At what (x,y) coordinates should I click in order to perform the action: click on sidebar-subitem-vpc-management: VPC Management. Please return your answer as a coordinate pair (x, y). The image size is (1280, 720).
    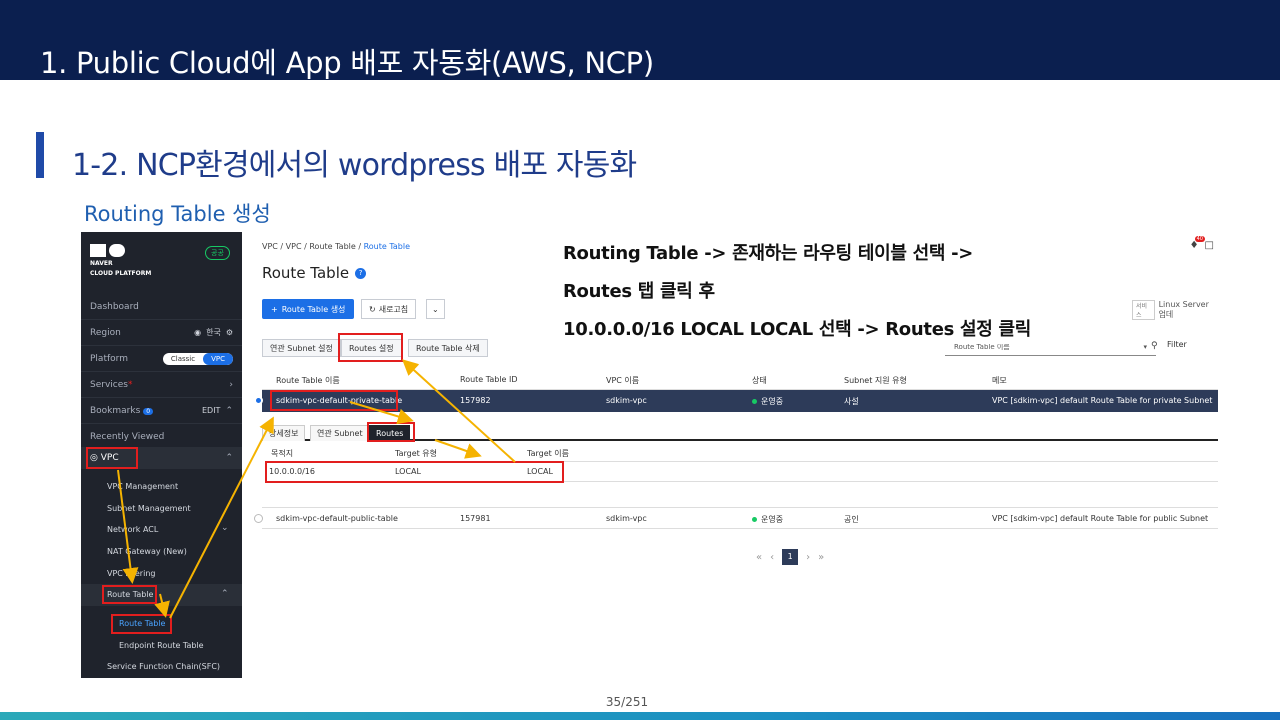
    Looking at the image, I should click on (142, 486).